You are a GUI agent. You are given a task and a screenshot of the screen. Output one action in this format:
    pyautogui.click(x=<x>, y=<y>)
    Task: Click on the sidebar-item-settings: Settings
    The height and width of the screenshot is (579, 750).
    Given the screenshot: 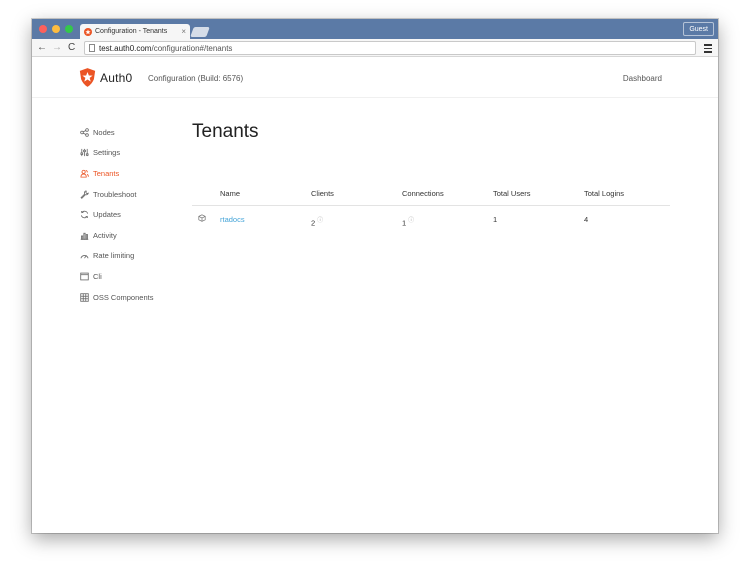 What is the action you would take?
    pyautogui.click(x=116, y=153)
    